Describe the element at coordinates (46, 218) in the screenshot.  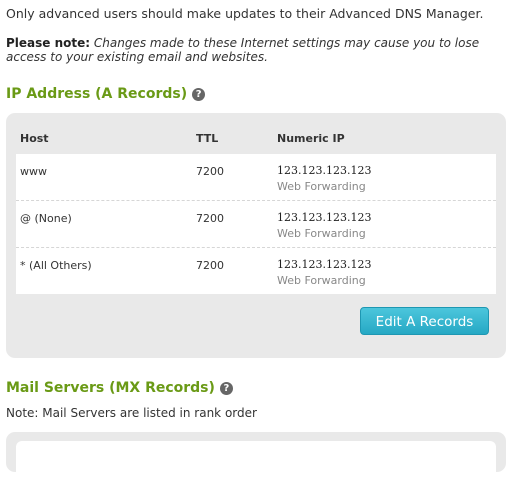
I see `host-cell: @ (None)` at that location.